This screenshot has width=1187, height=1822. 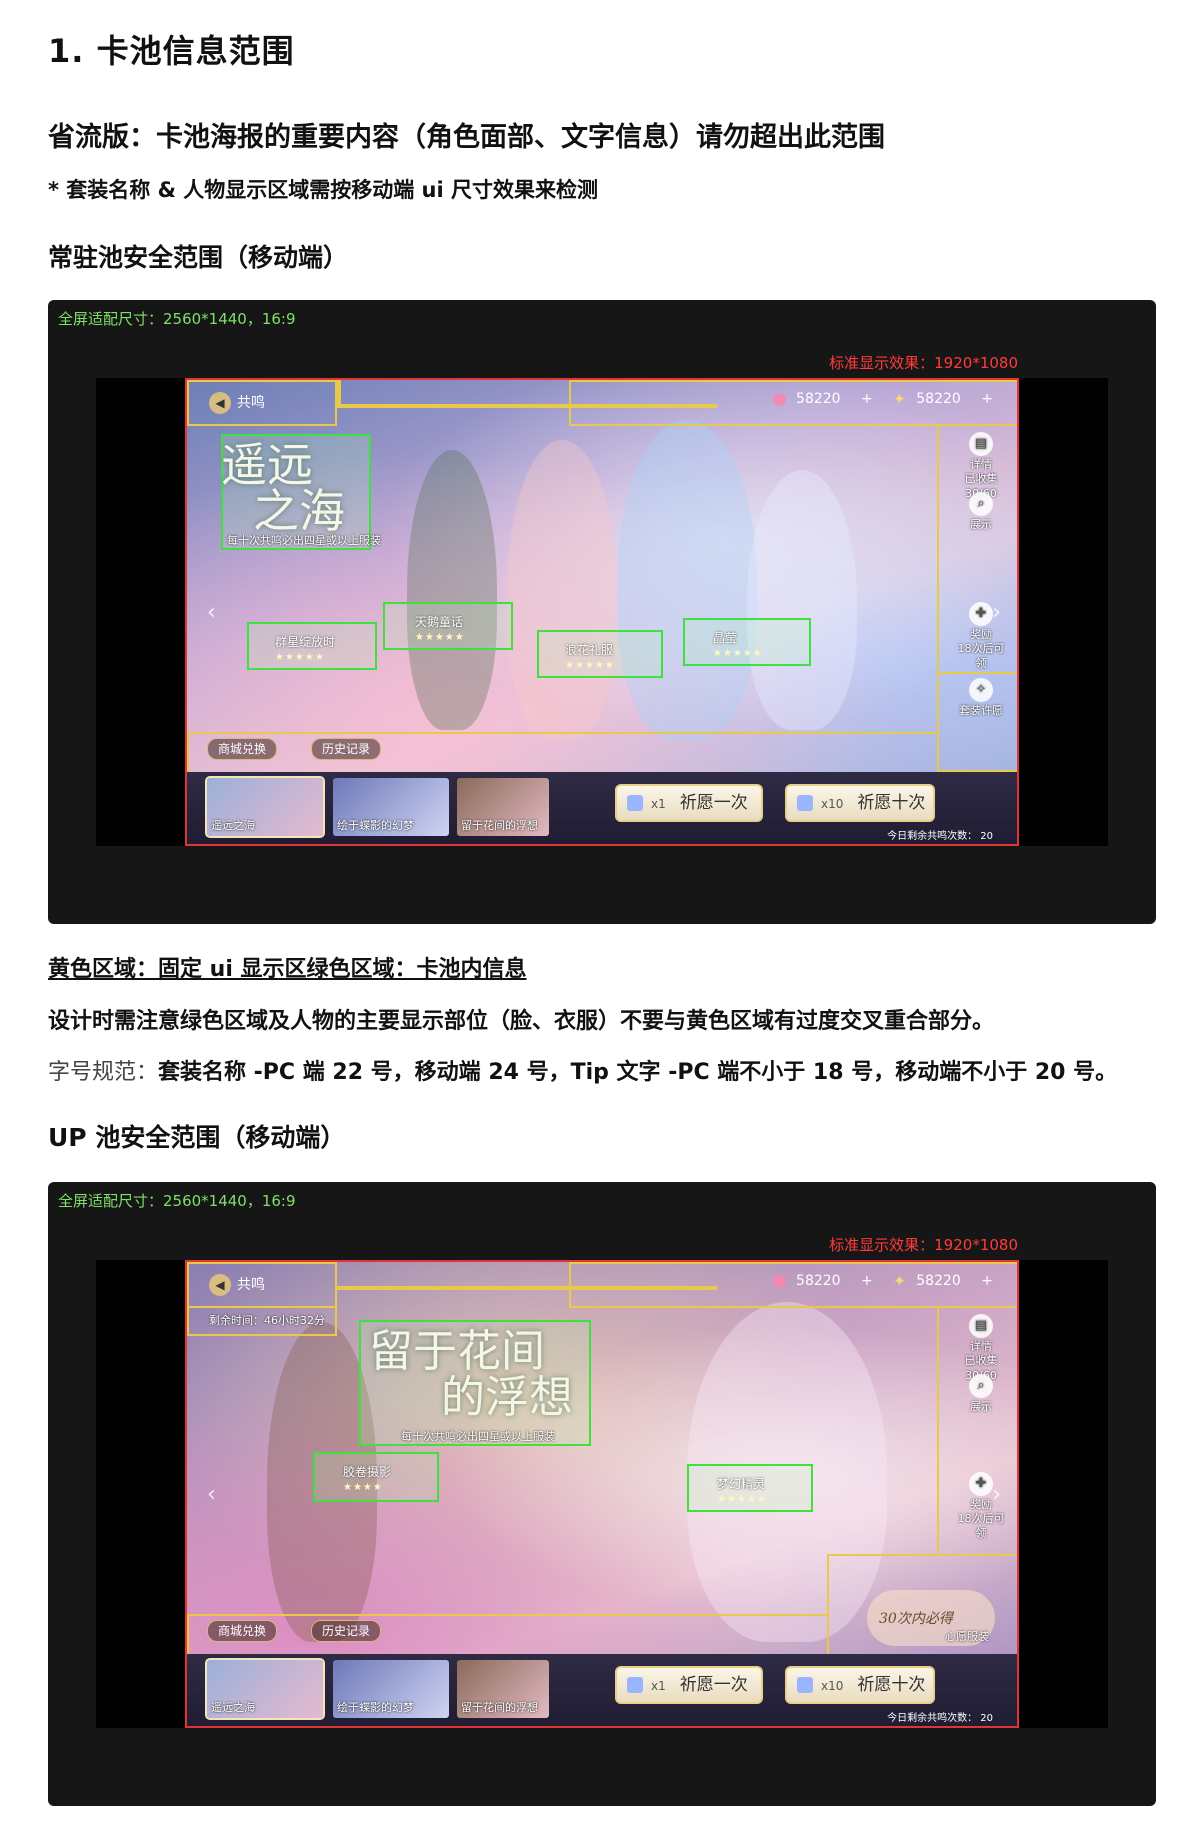 What do you see at coordinates (750, 1488) in the screenshot?
I see `outfit-tag-zone: 梦幻精灵 ★★★★★` at bounding box center [750, 1488].